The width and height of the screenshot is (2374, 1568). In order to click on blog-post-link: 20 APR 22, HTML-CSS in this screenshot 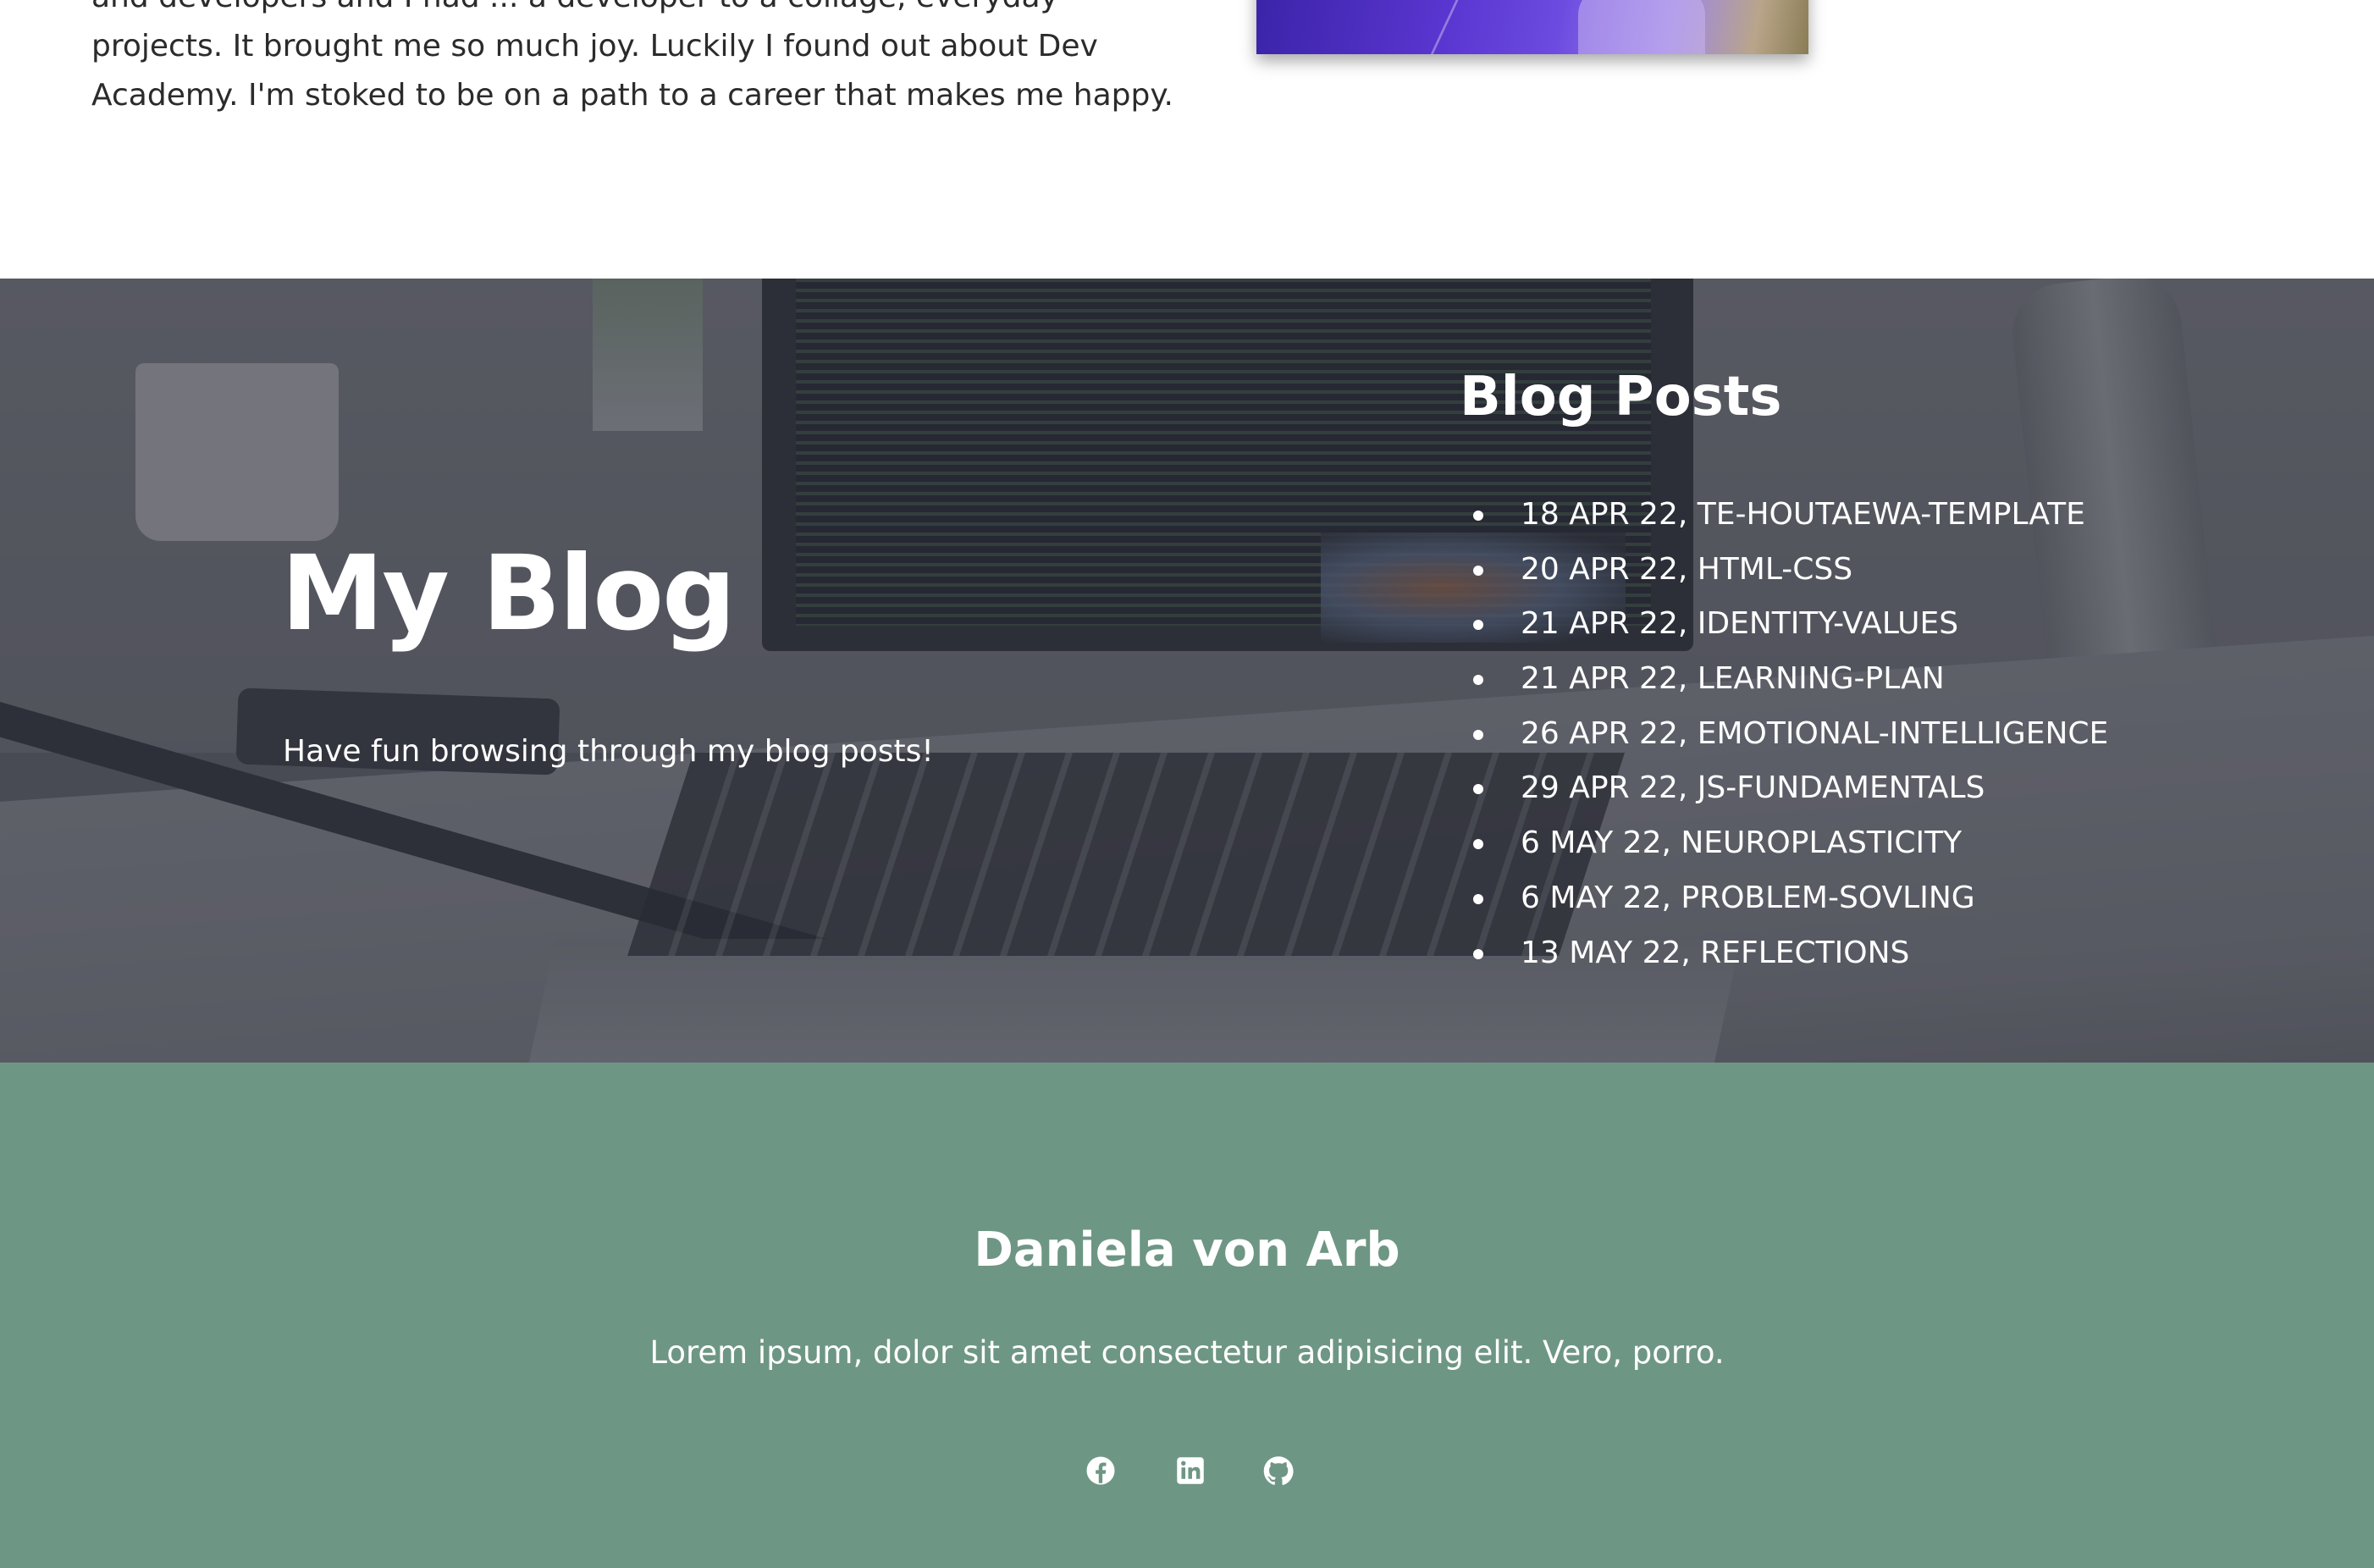, I will do `click(1686, 569)`.